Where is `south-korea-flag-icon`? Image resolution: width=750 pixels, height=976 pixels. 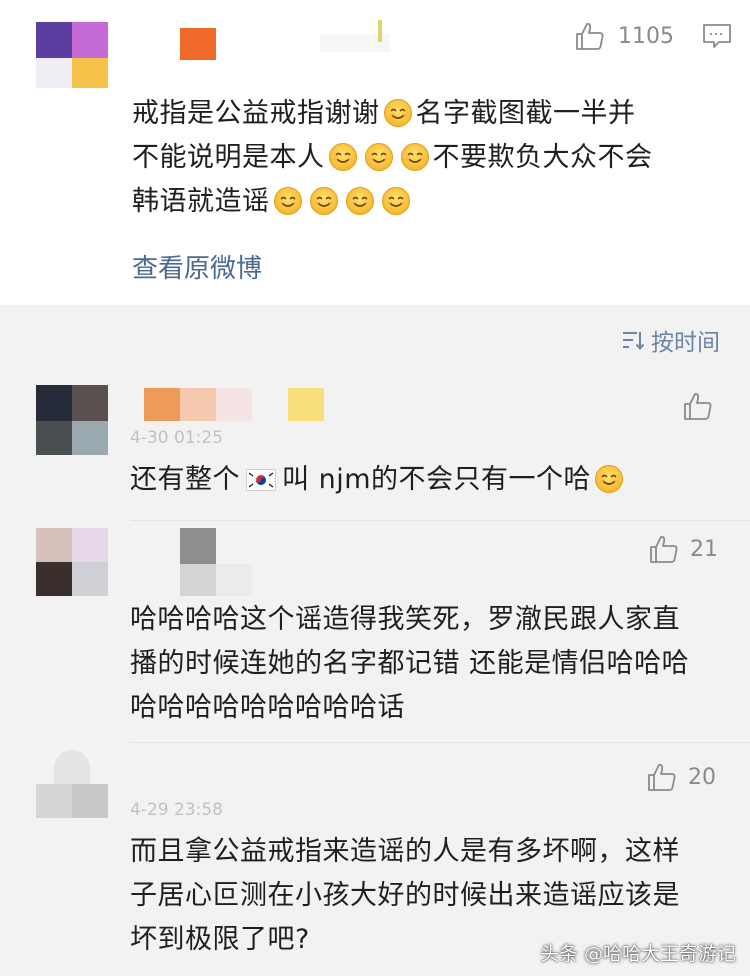 south-korea-flag-icon is located at coordinates (261, 480).